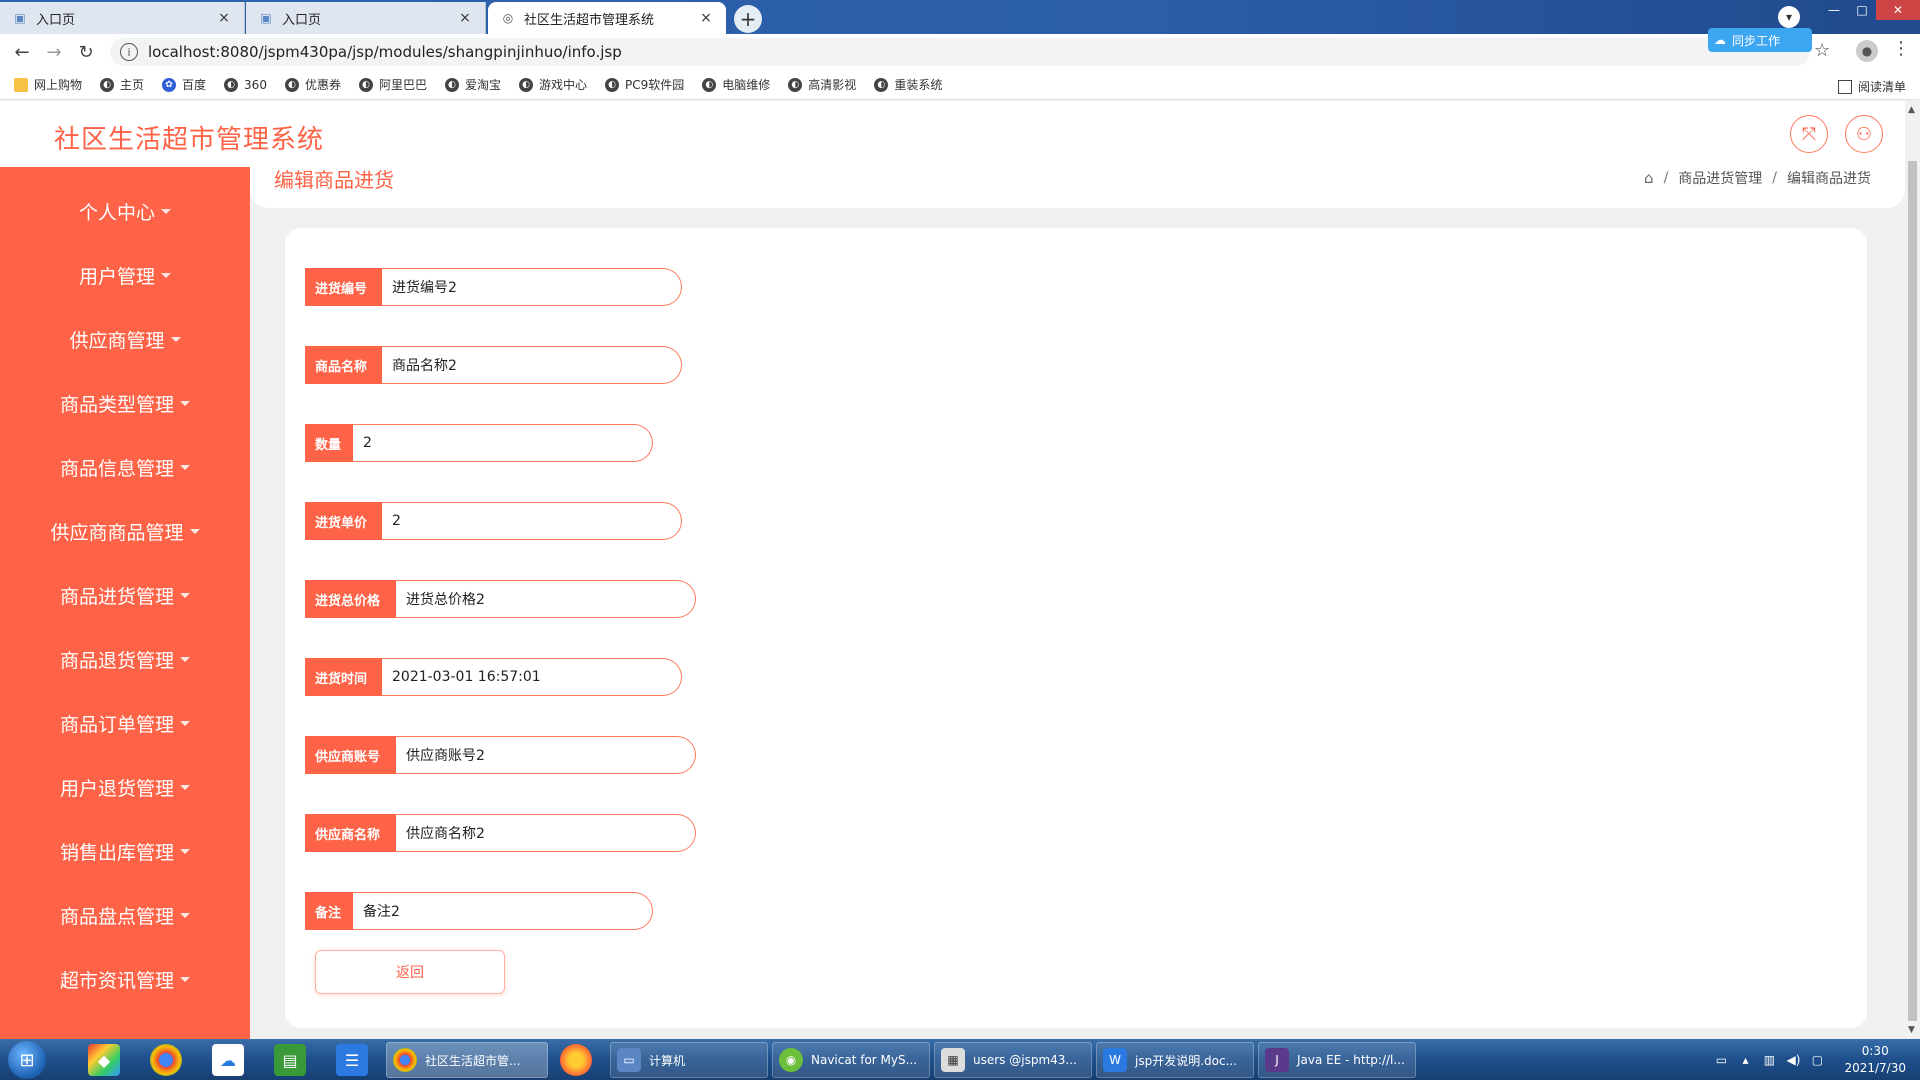 This screenshot has height=1080, width=1920. Describe the element at coordinates (132, 85) in the screenshot. I see `bookmark-label: 主页` at that location.